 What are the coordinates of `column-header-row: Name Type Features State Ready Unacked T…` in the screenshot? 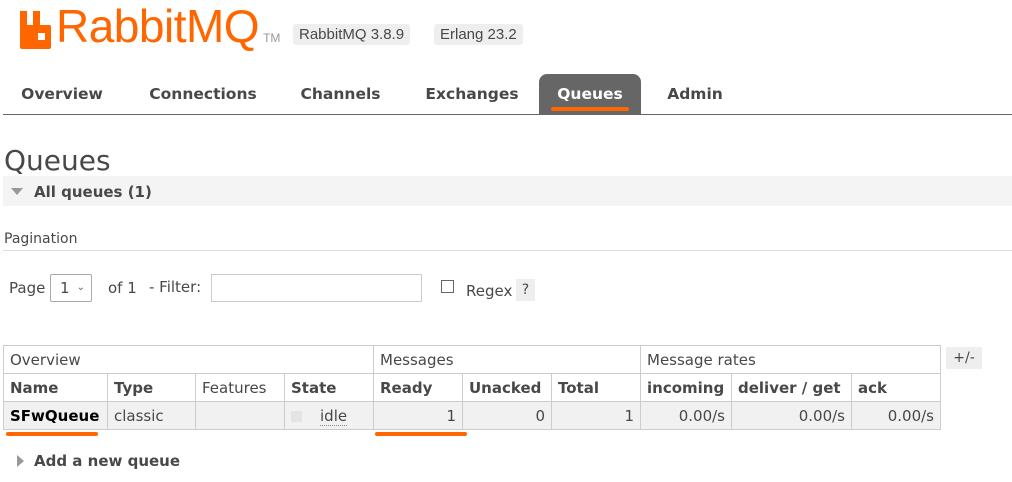 It's located at (472, 387).